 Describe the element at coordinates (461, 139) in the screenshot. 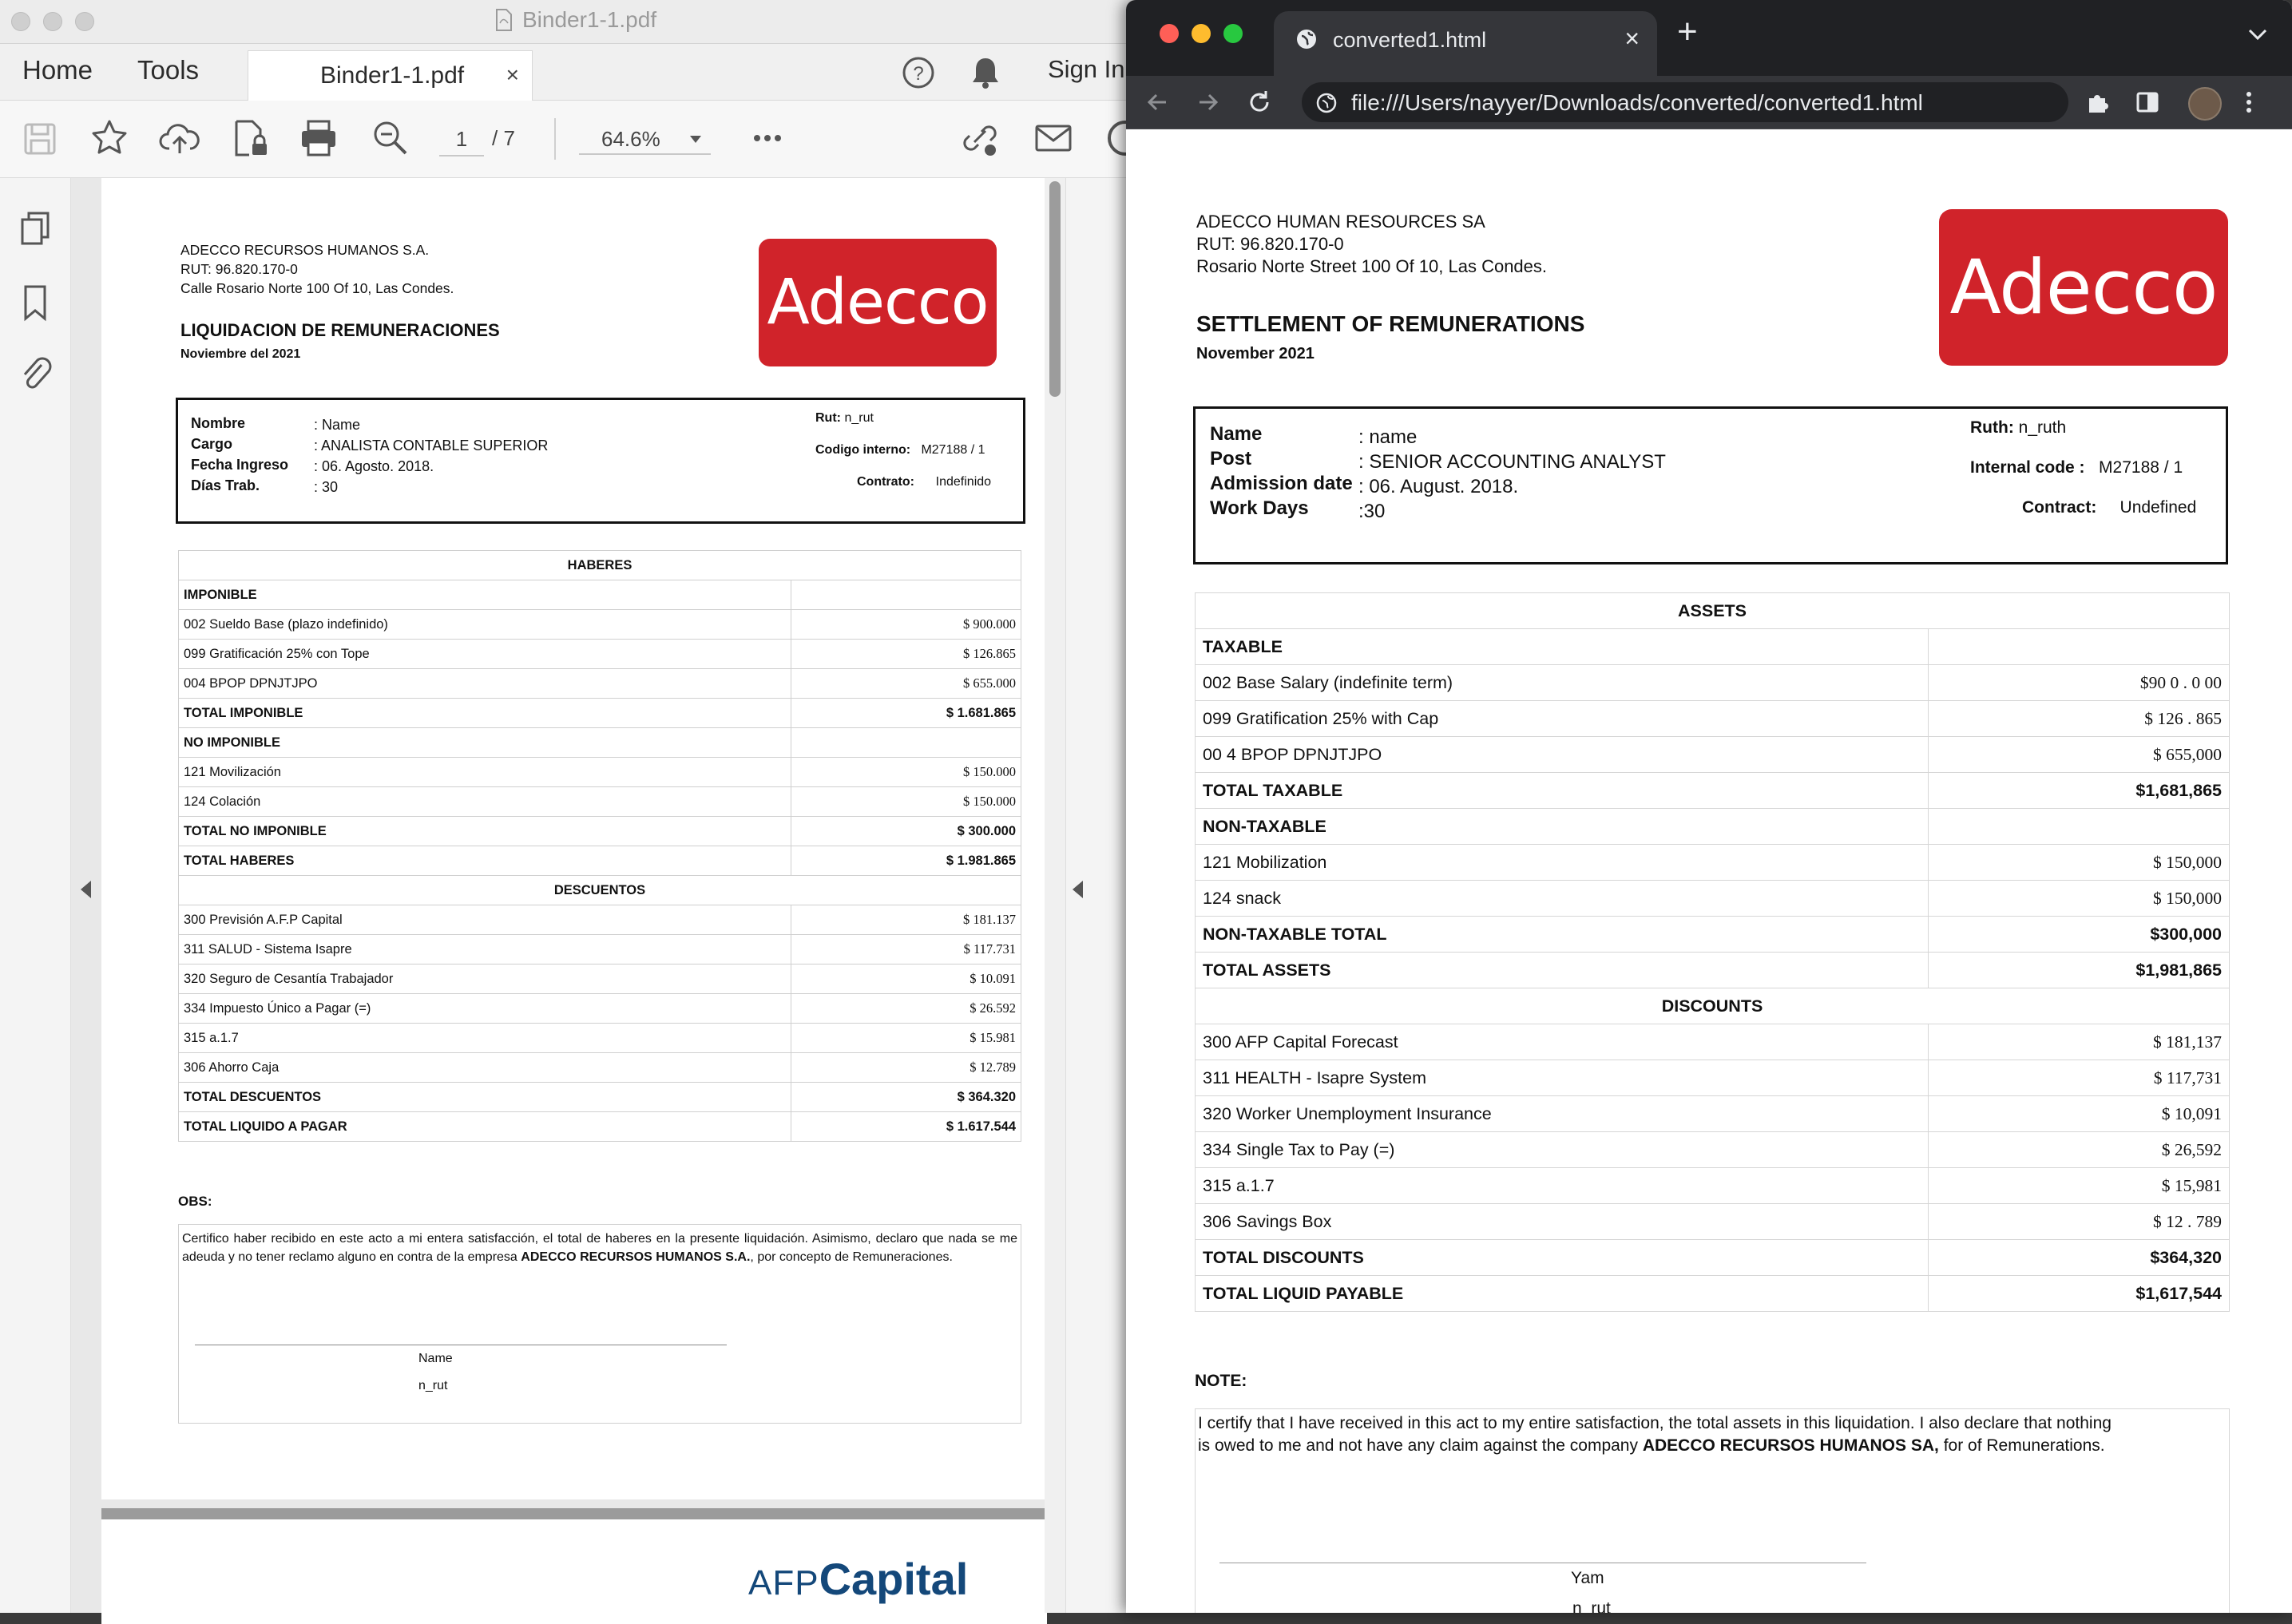

I see `page-number-input: 1` at that location.